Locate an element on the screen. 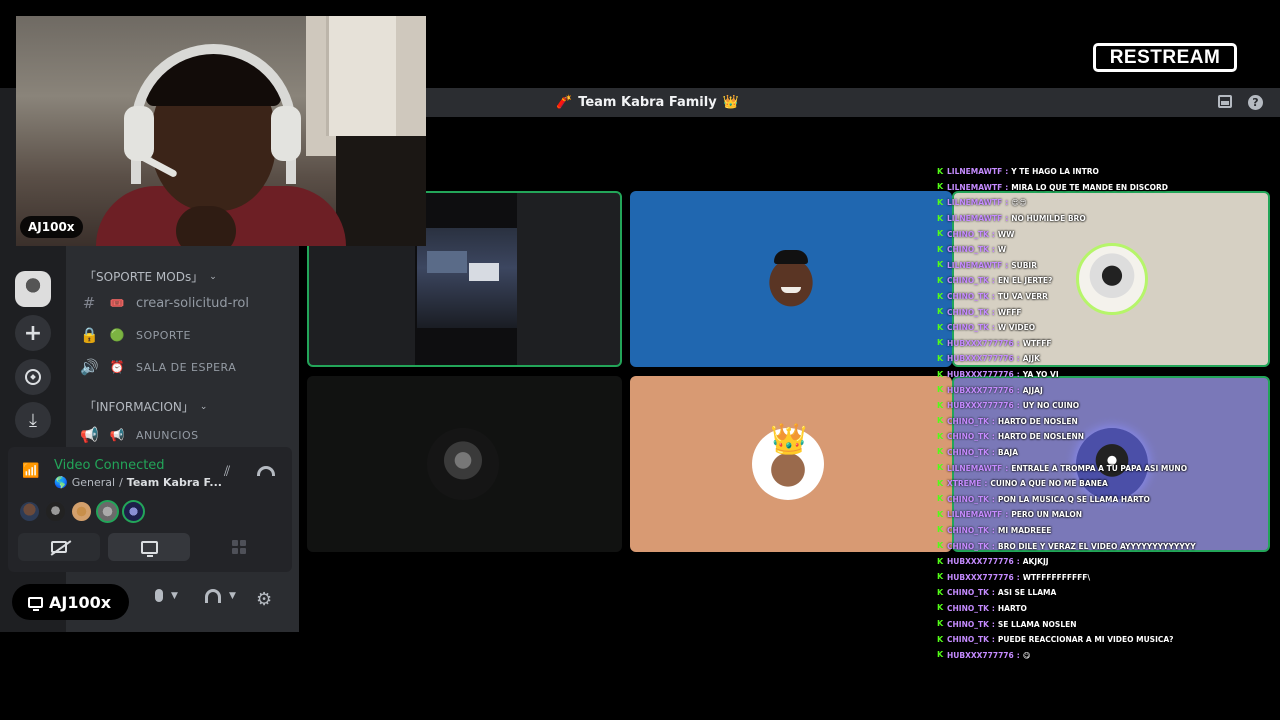  chat-message: K HUBXXX777776: YA YO VI is located at coordinates (1107, 375).